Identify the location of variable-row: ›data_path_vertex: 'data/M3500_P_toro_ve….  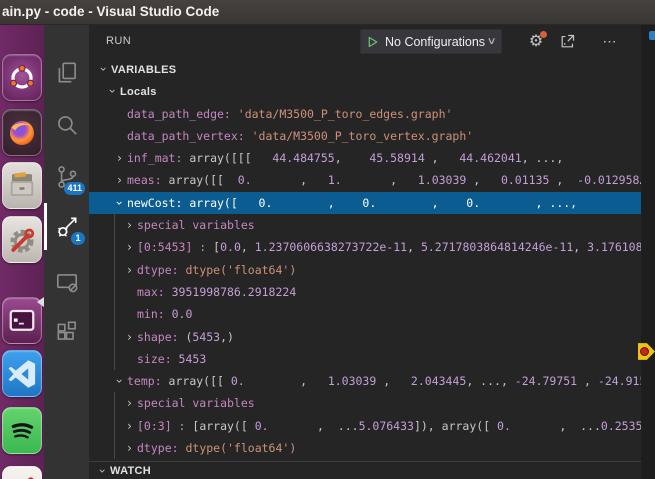
(365, 136).